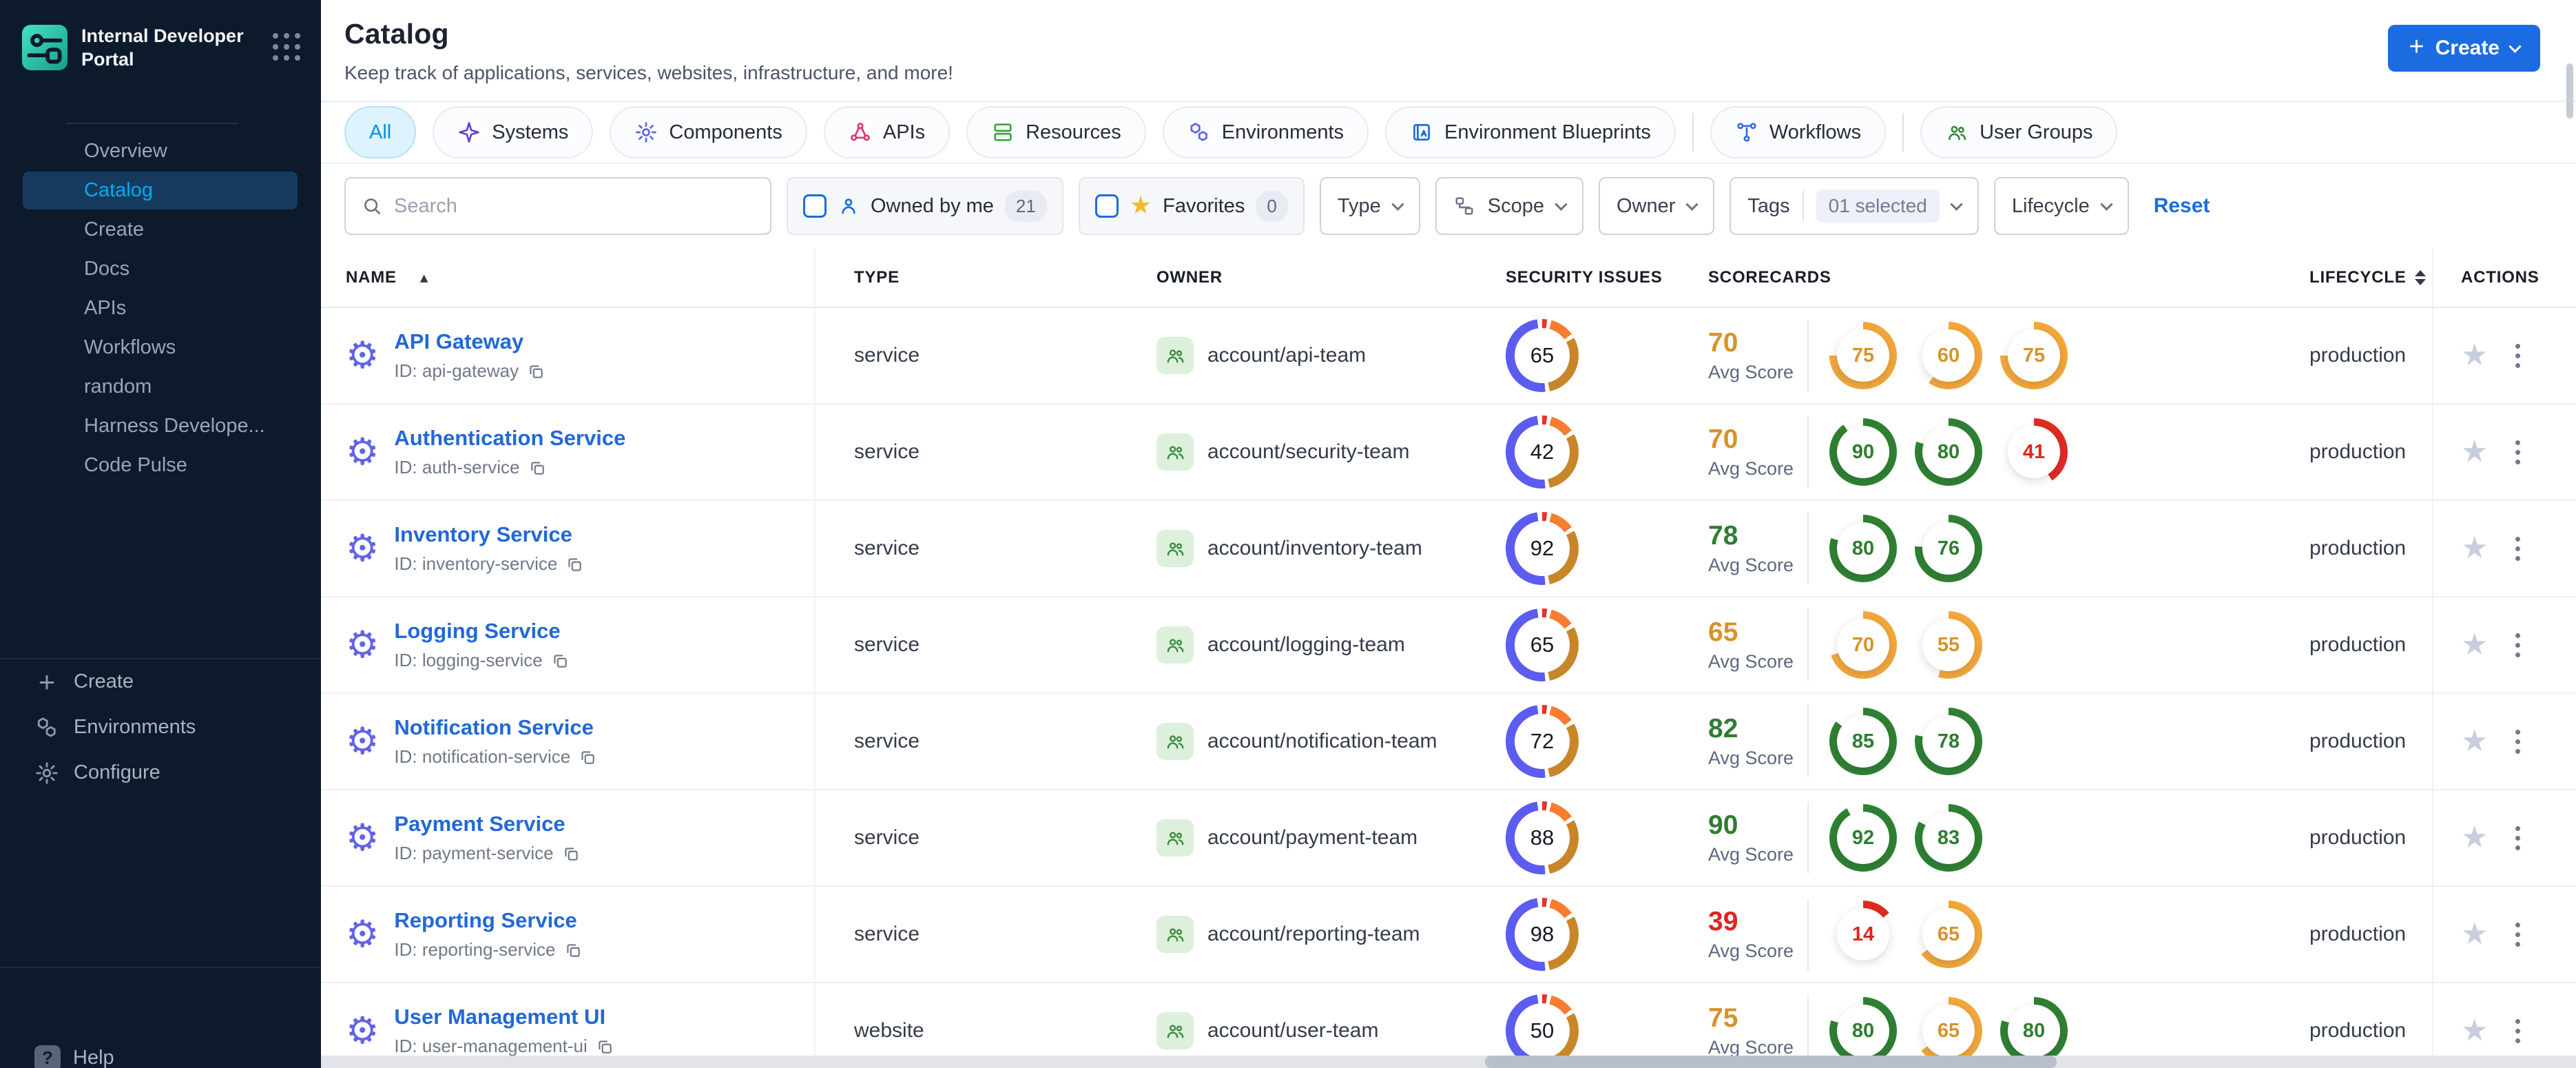 The height and width of the screenshot is (1068, 2576). Describe the element at coordinates (509, 438) in the screenshot. I see `entity-name-link: Authentication Service` at that location.